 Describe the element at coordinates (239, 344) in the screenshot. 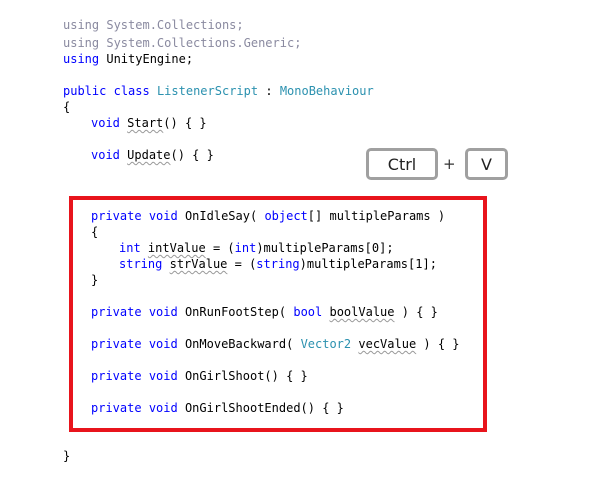

I see `method-name: OnMoveBackward(` at that location.